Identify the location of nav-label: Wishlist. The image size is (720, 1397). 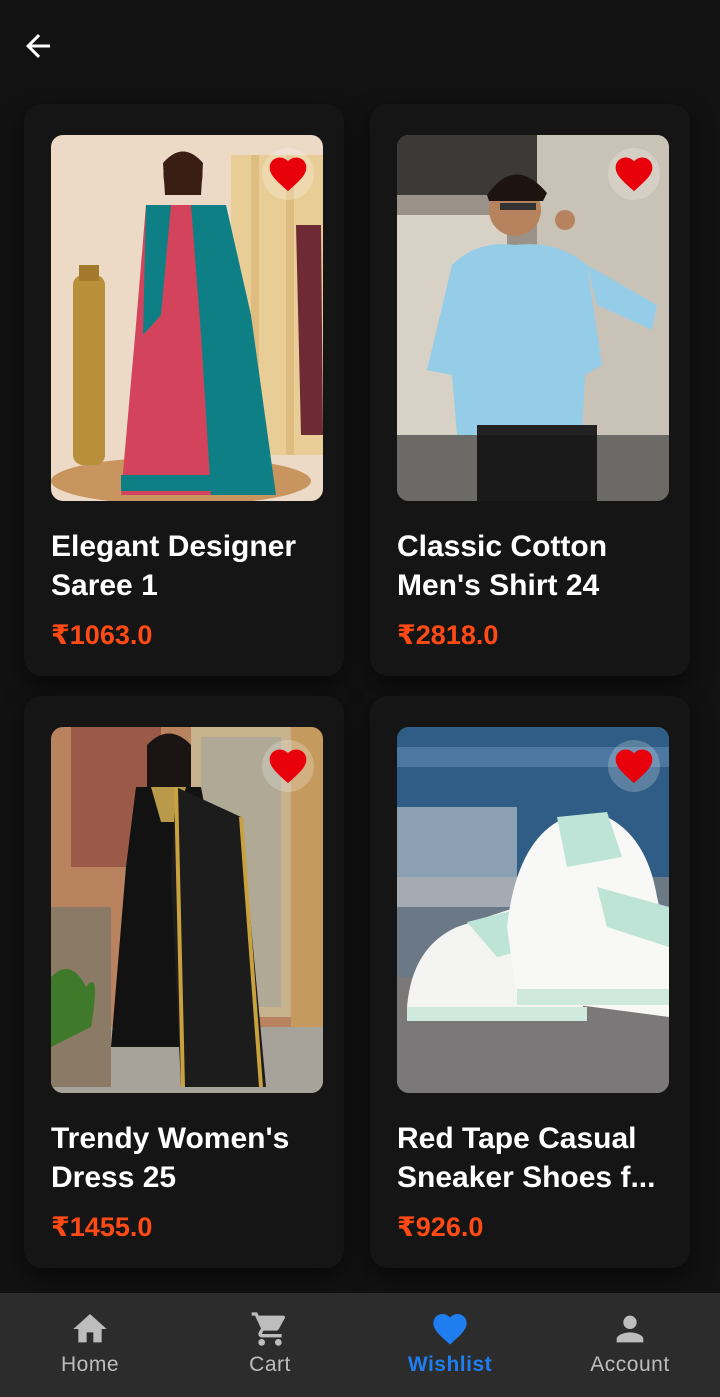
(450, 1364).